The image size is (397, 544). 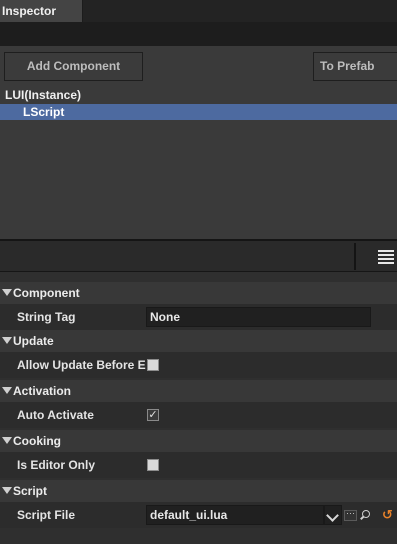 I want to click on script-file-combo: default_ui.lua, so click(x=235, y=515).